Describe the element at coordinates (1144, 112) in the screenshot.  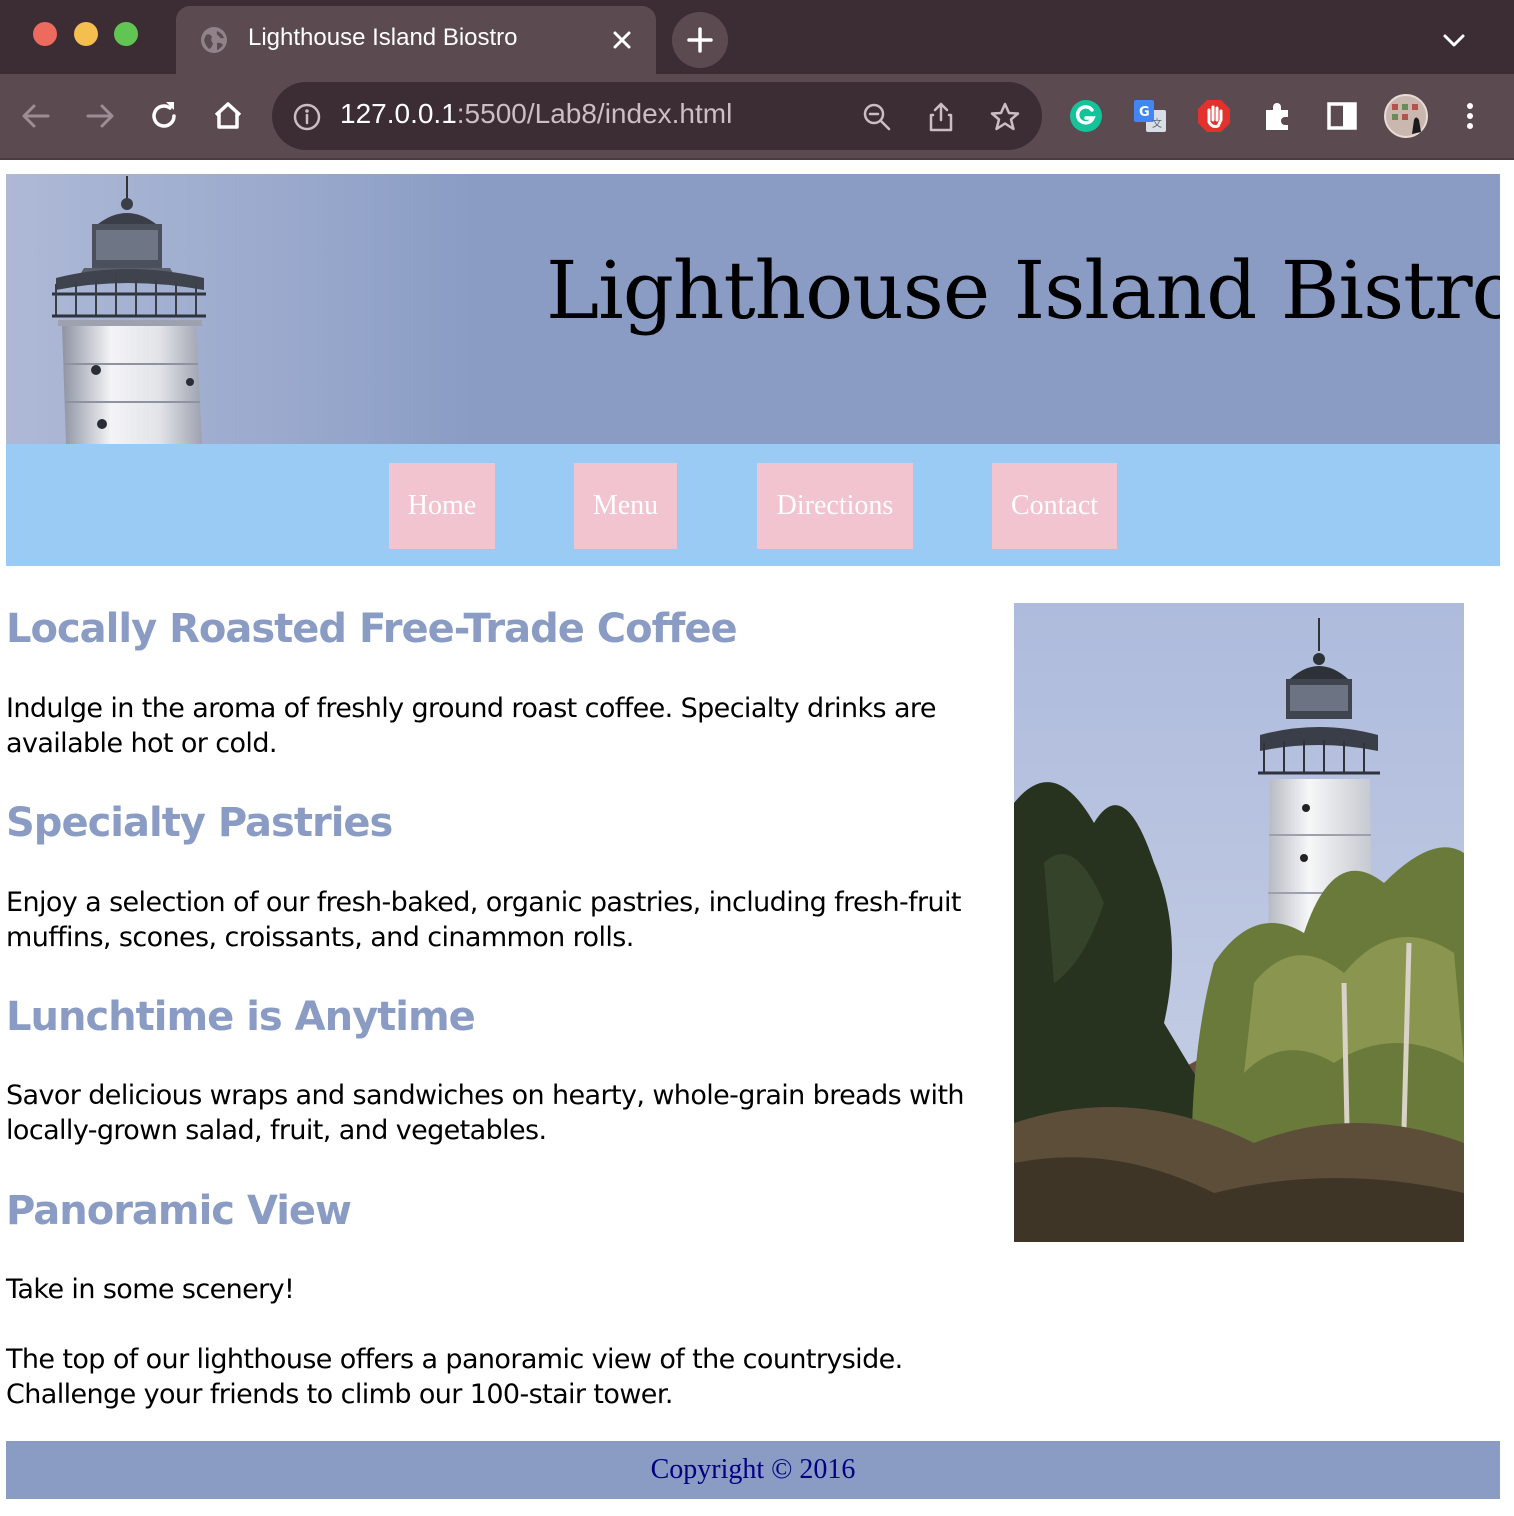
I see `svg-text: G` at that location.